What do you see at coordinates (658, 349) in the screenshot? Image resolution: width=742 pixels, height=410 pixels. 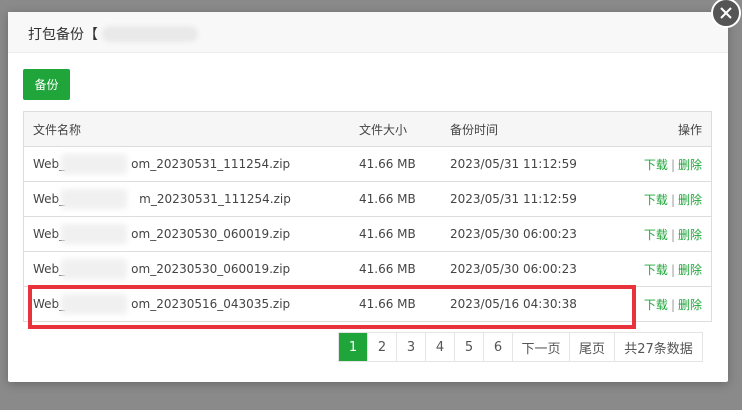 I see `total-count-label: 共27条数据` at bounding box center [658, 349].